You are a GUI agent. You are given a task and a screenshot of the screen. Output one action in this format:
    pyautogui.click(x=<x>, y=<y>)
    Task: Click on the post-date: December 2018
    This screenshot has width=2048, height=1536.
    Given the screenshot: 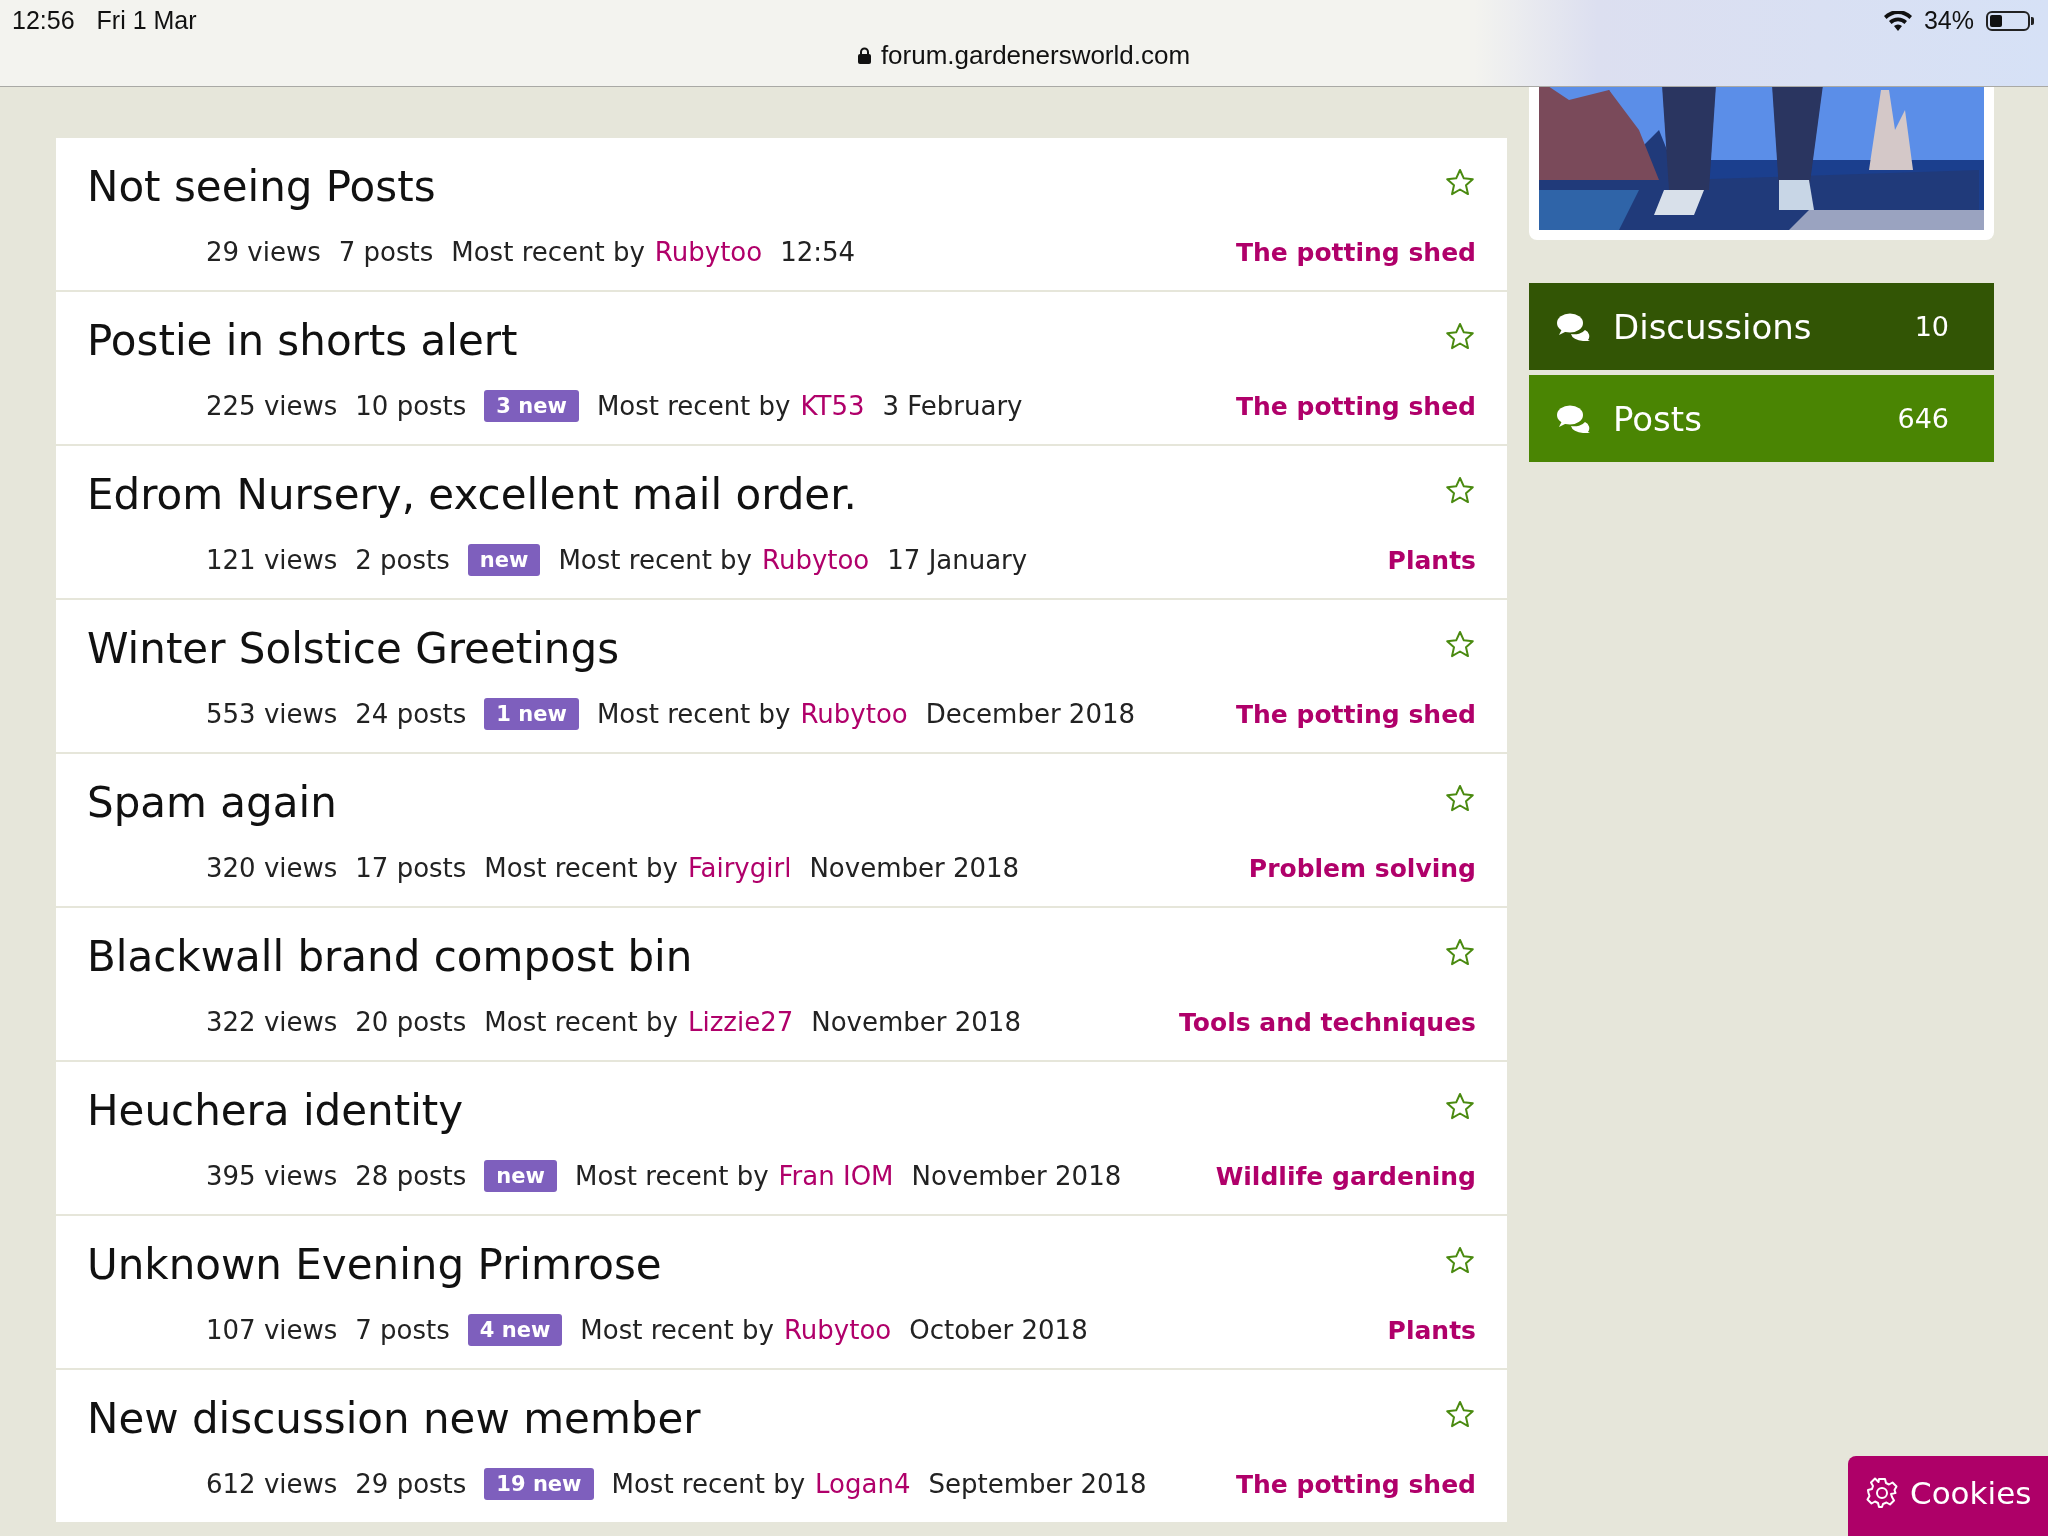 What is the action you would take?
    pyautogui.click(x=1030, y=714)
    